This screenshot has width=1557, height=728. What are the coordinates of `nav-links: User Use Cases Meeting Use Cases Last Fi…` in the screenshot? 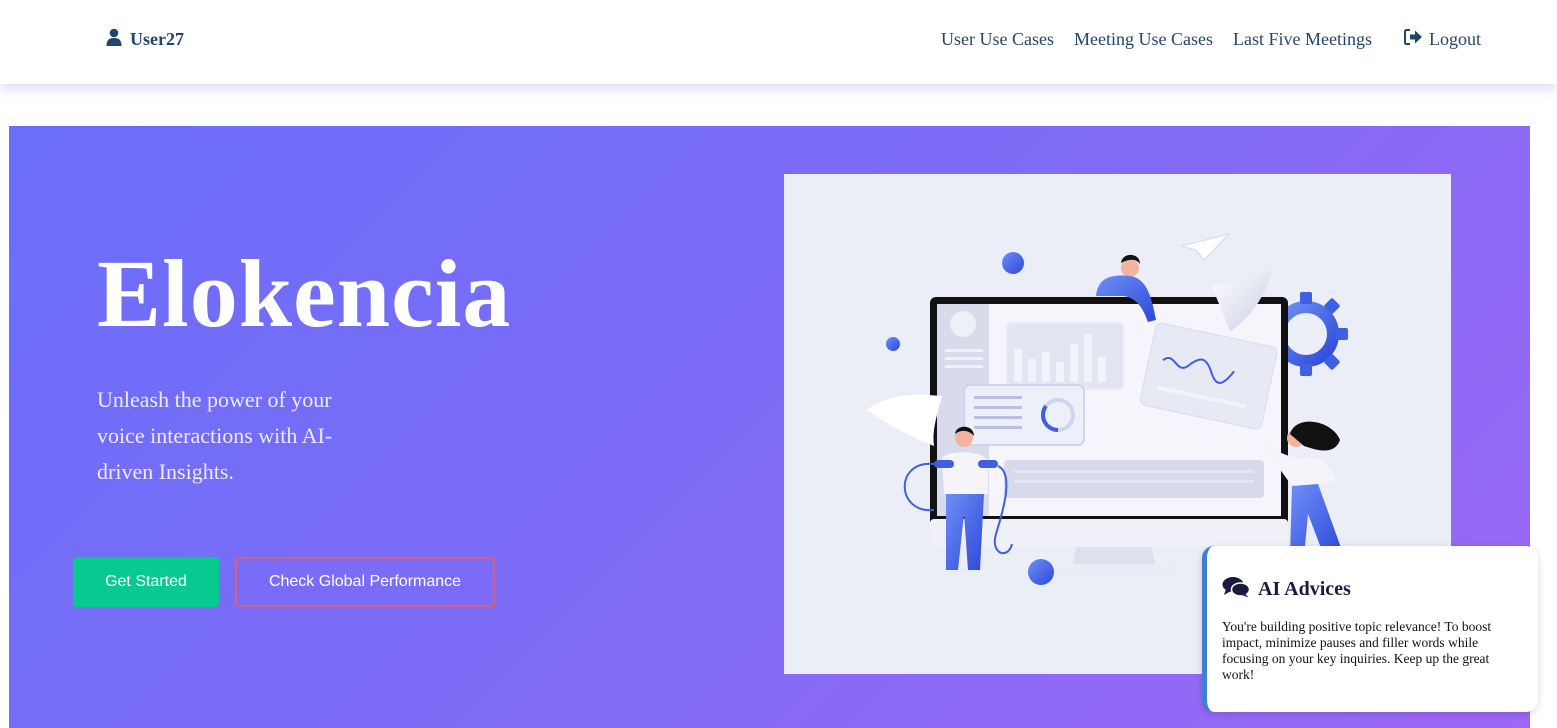 It's located at (1201, 39).